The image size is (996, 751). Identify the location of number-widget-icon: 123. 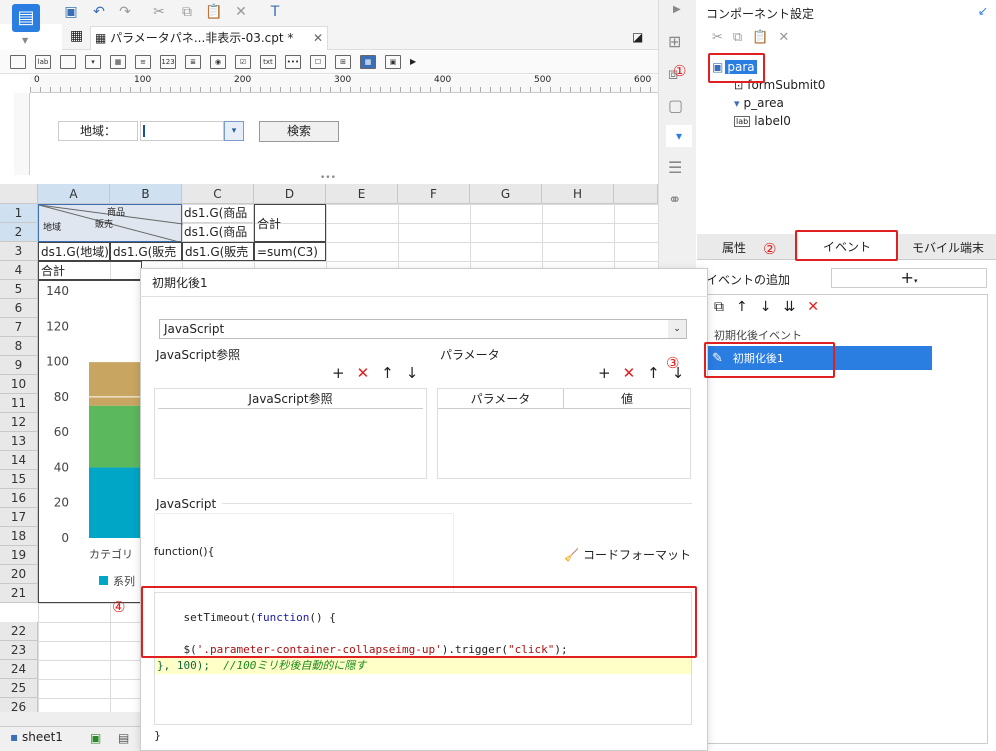
(168, 61).